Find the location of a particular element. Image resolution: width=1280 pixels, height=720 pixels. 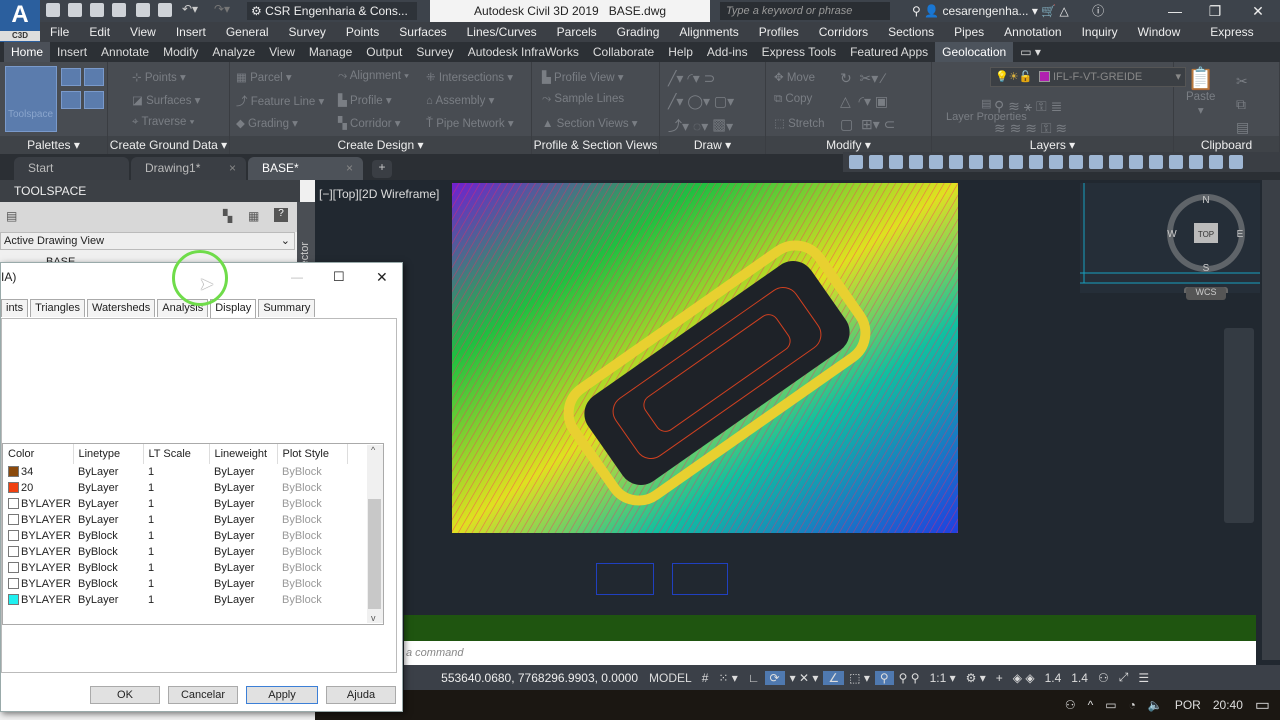

tab-geolocation: Geolocation is located at coordinates (974, 52).